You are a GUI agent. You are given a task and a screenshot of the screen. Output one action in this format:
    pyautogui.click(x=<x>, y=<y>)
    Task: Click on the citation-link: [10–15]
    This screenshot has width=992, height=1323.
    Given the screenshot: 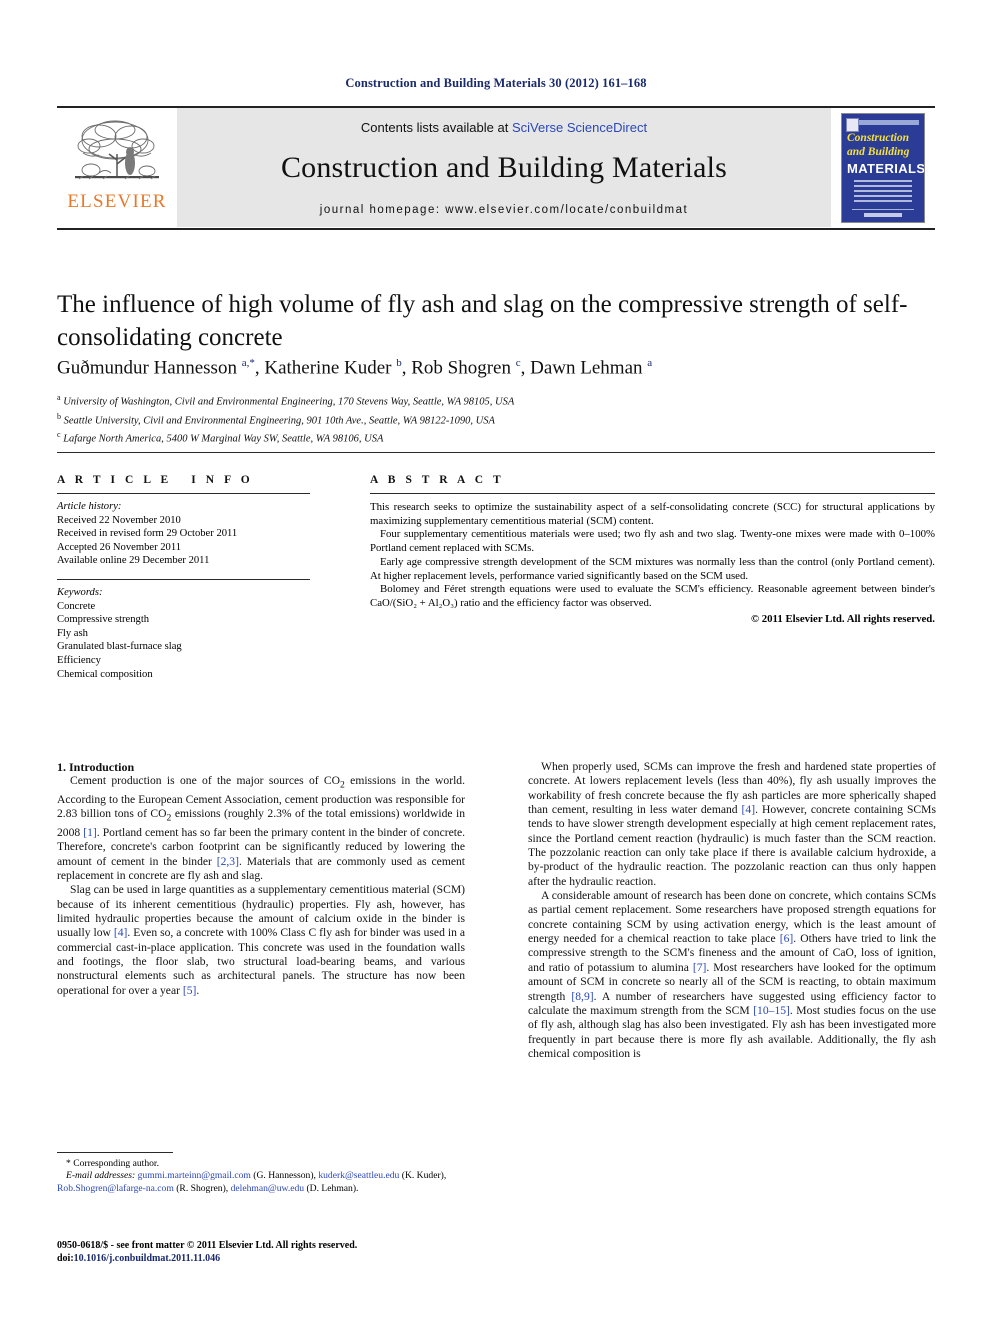 What is the action you would take?
    pyautogui.click(x=771, y=1010)
    